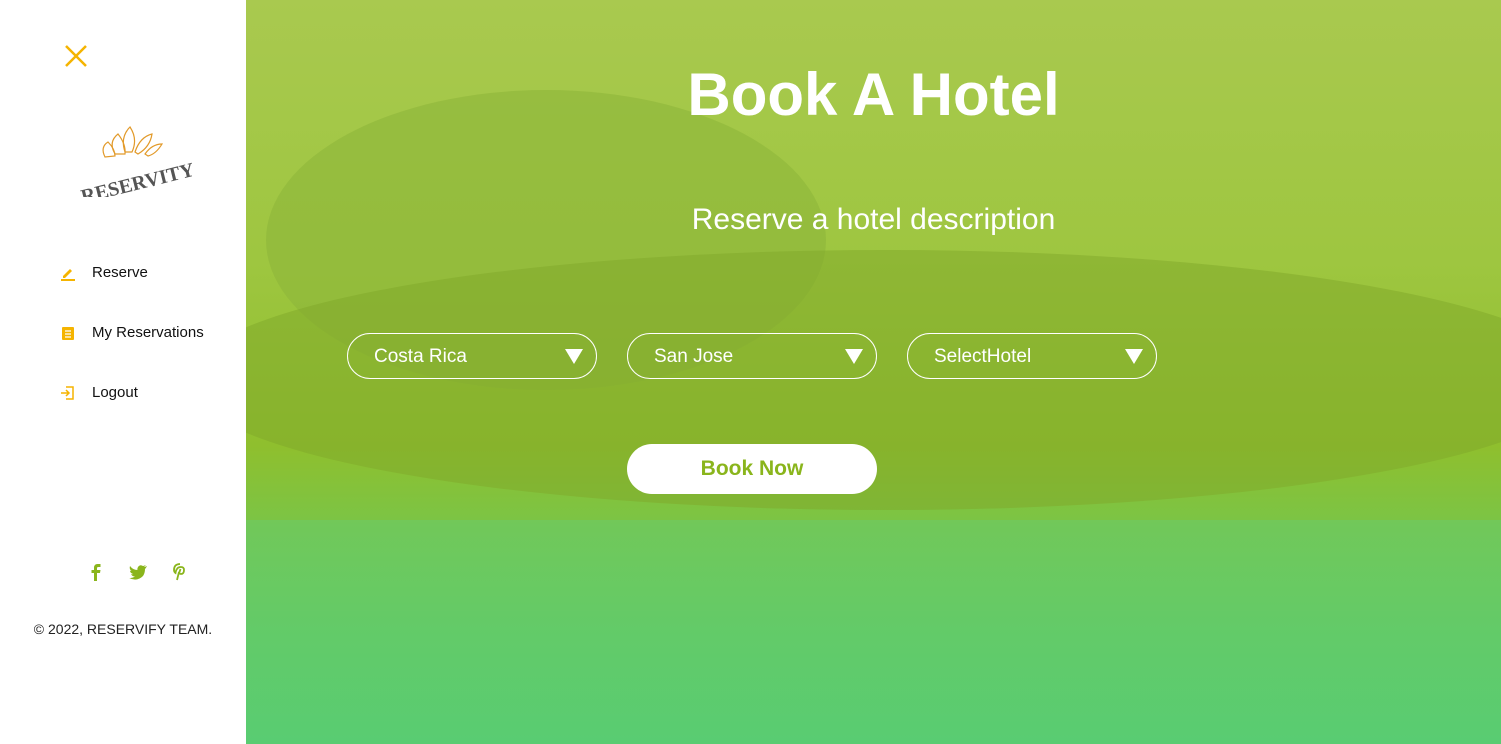  Describe the element at coordinates (752, 356) in the screenshot. I see `city-select: San Jose` at that location.